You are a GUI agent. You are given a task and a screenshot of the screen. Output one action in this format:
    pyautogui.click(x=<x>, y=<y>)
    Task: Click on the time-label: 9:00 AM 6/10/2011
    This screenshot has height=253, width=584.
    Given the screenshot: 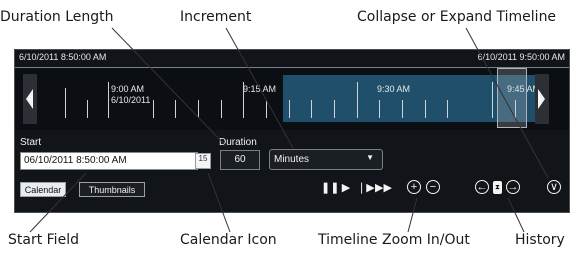 What is the action you would take?
    pyautogui.click(x=131, y=94)
    